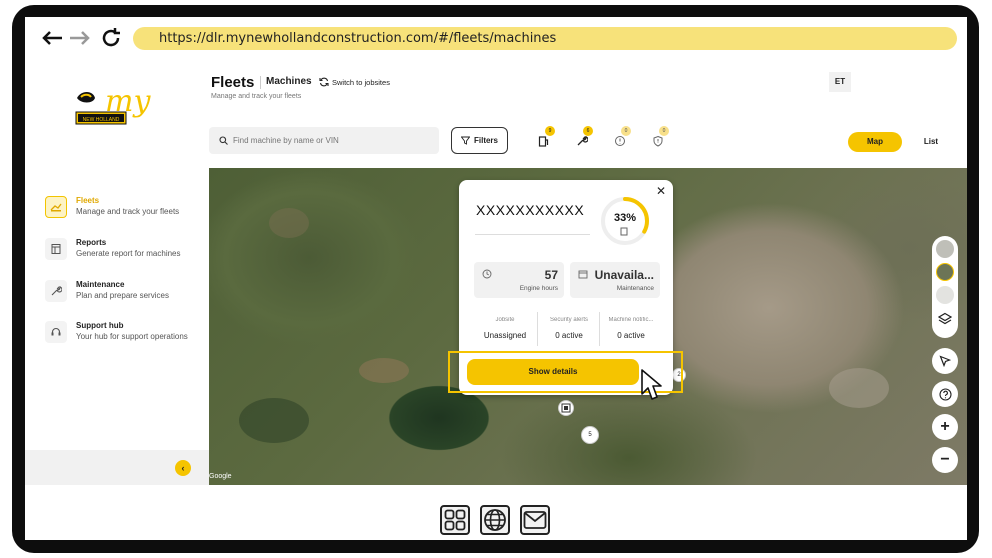  What do you see at coordinates (590, 435) in the screenshot?
I see `map-cluster-marker: 5` at bounding box center [590, 435].